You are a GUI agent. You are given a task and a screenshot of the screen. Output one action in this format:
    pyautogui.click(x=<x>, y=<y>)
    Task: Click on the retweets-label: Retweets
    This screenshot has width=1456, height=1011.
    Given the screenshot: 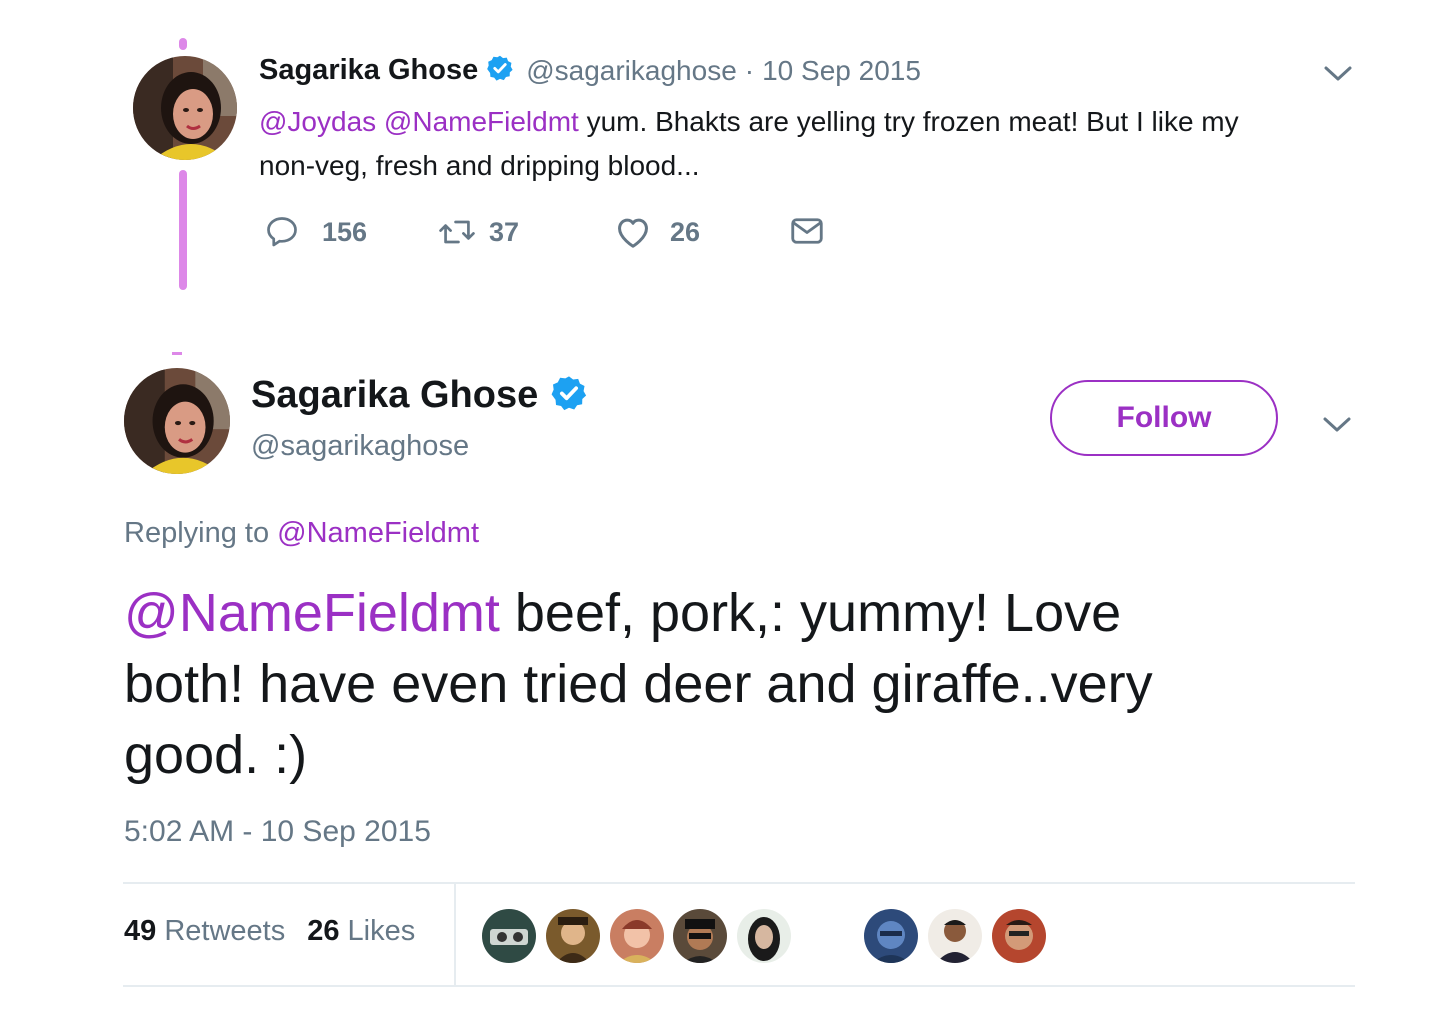 What is the action you would take?
    pyautogui.click(x=221, y=931)
    